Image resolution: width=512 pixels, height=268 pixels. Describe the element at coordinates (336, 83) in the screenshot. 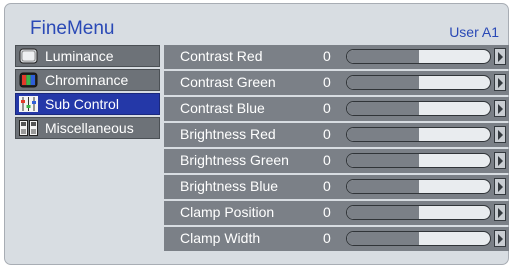

I see `param-row: Contrast Green 0` at that location.